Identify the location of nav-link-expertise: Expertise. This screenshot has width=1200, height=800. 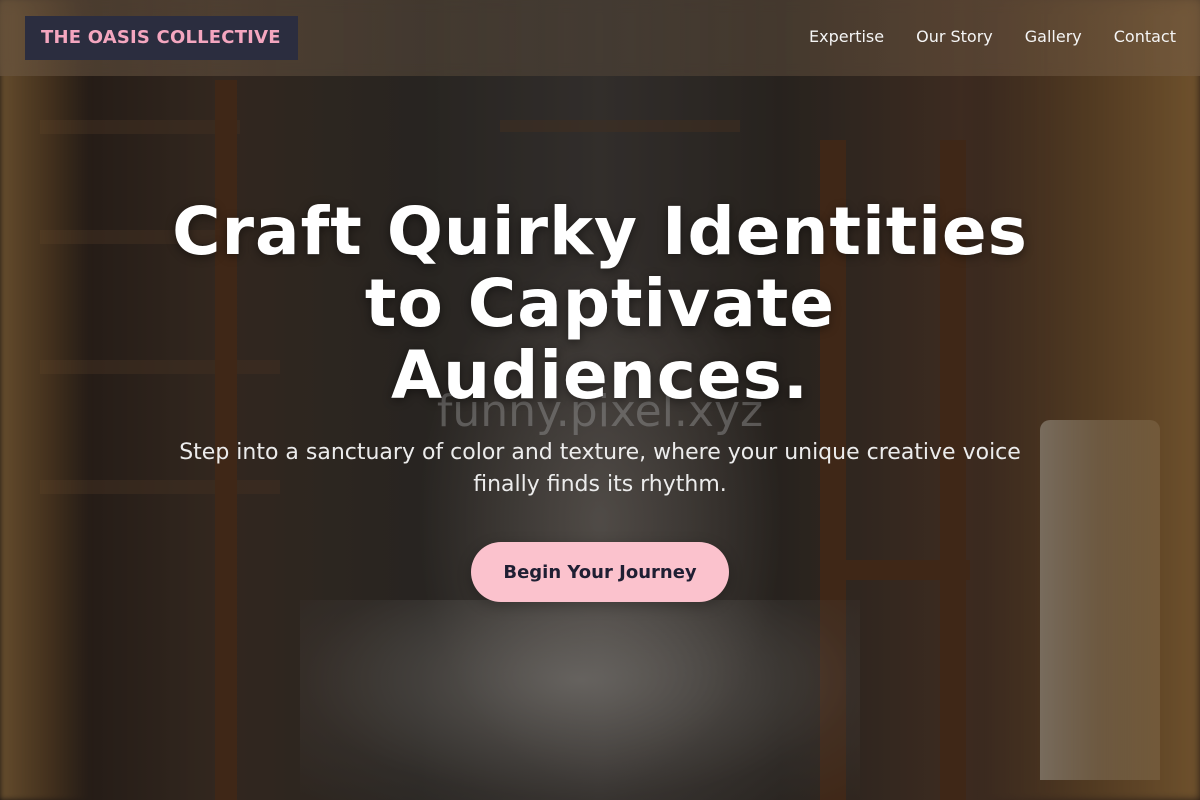
(846, 37).